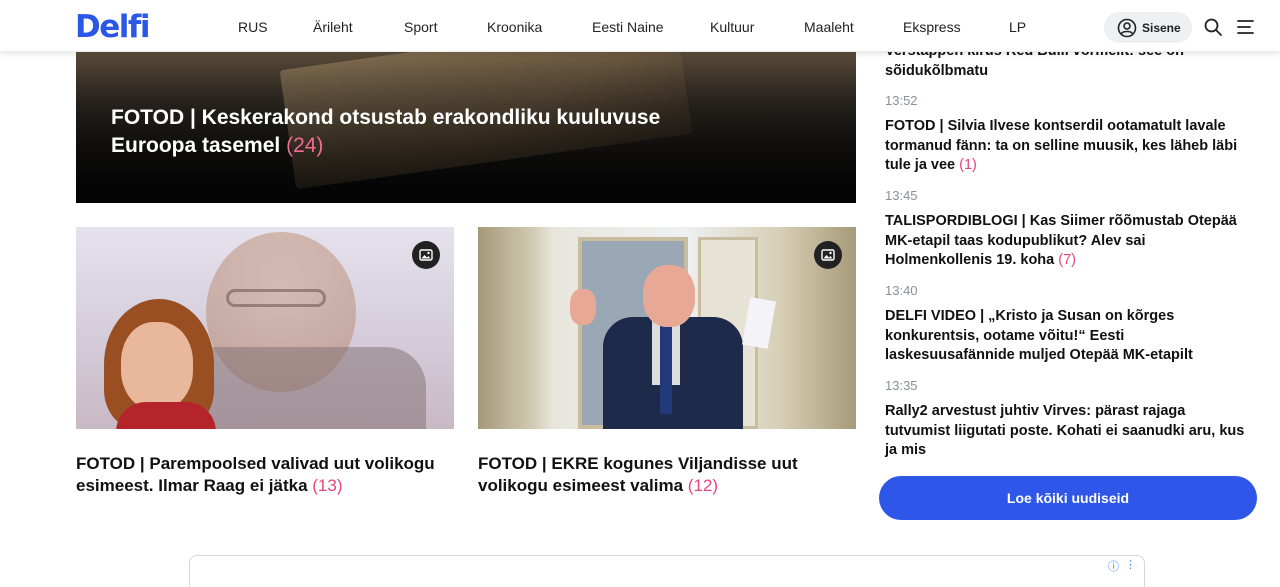 The width and height of the screenshot is (1280, 587). Describe the element at coordinates (901, 195) in the screenshot. I see `news-time: 13:45` at that location.